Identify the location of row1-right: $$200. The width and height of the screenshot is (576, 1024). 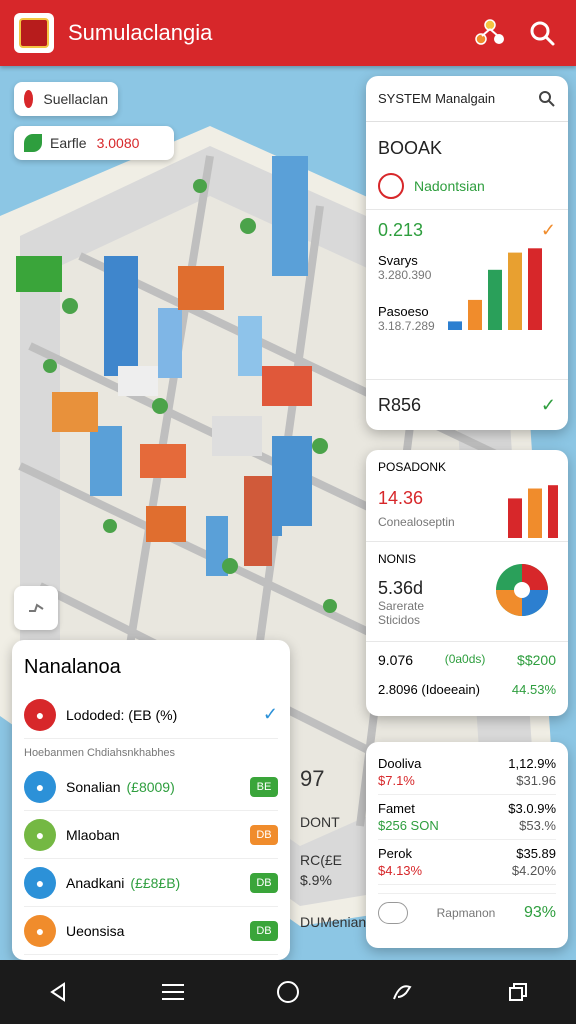
(536, 660).